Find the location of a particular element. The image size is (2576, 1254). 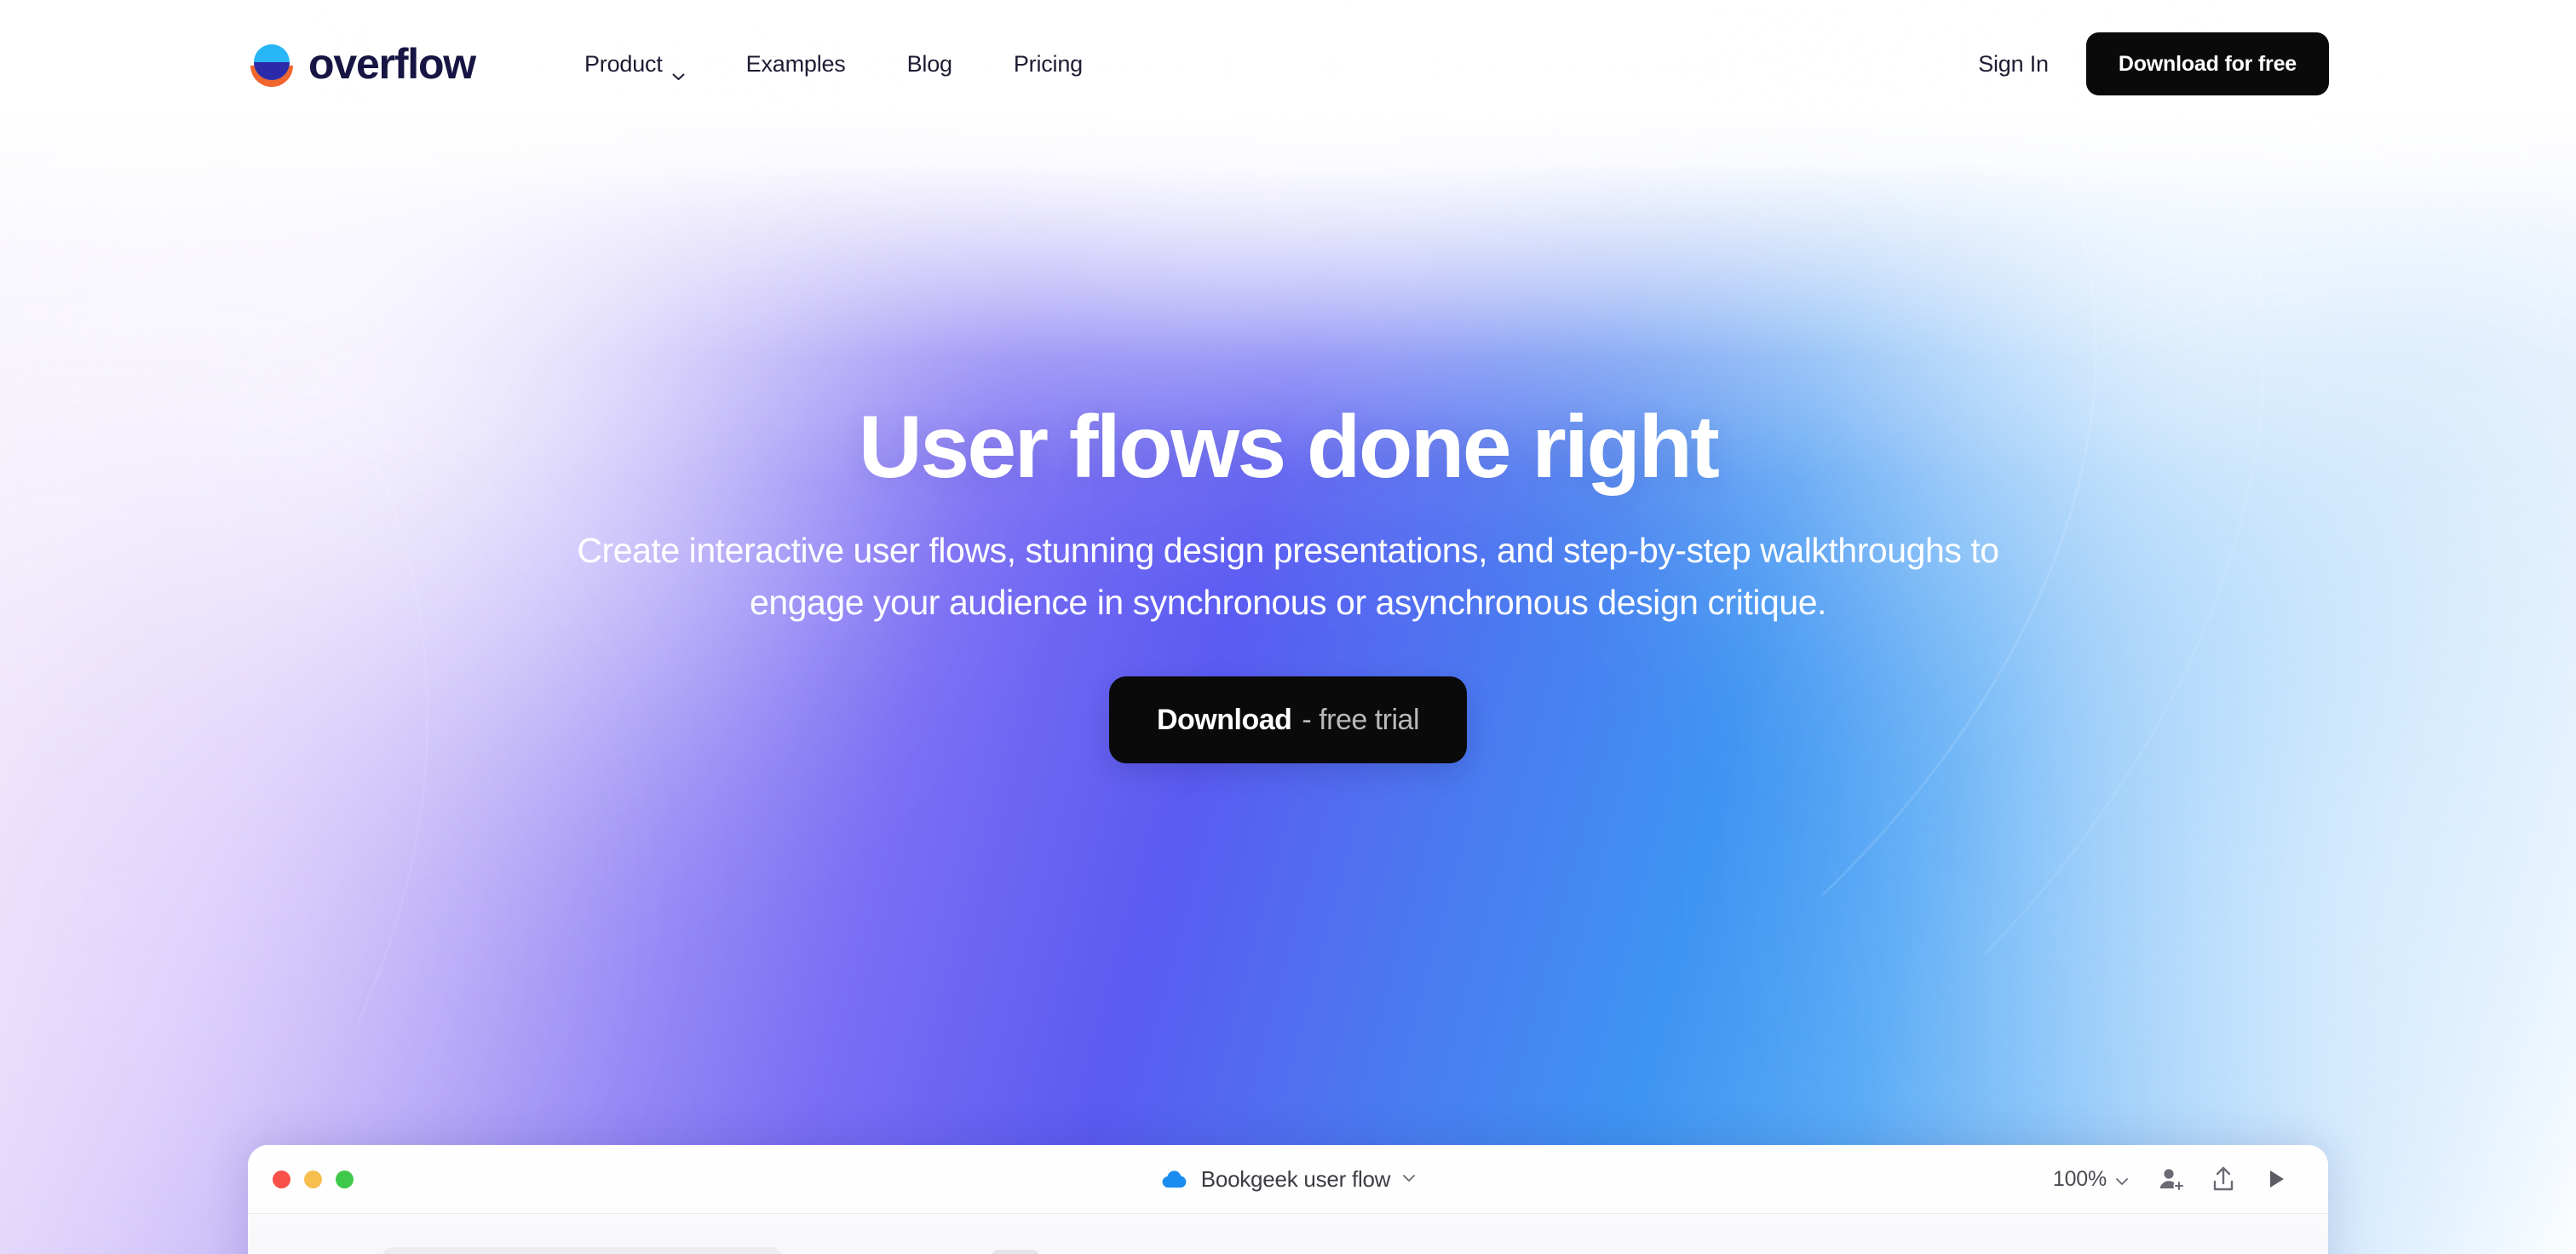

hero-download-primary-label: Download is located at coordinates (1224, 719).